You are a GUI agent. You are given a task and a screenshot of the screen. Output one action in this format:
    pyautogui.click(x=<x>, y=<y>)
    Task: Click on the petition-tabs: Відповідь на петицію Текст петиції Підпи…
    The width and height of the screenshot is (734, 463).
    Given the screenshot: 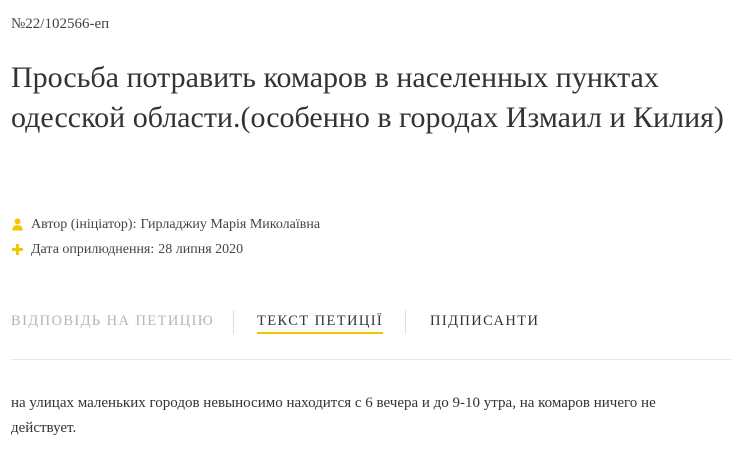 What is the action you would take?
    pyautogui.click(x=371, y=332)
    